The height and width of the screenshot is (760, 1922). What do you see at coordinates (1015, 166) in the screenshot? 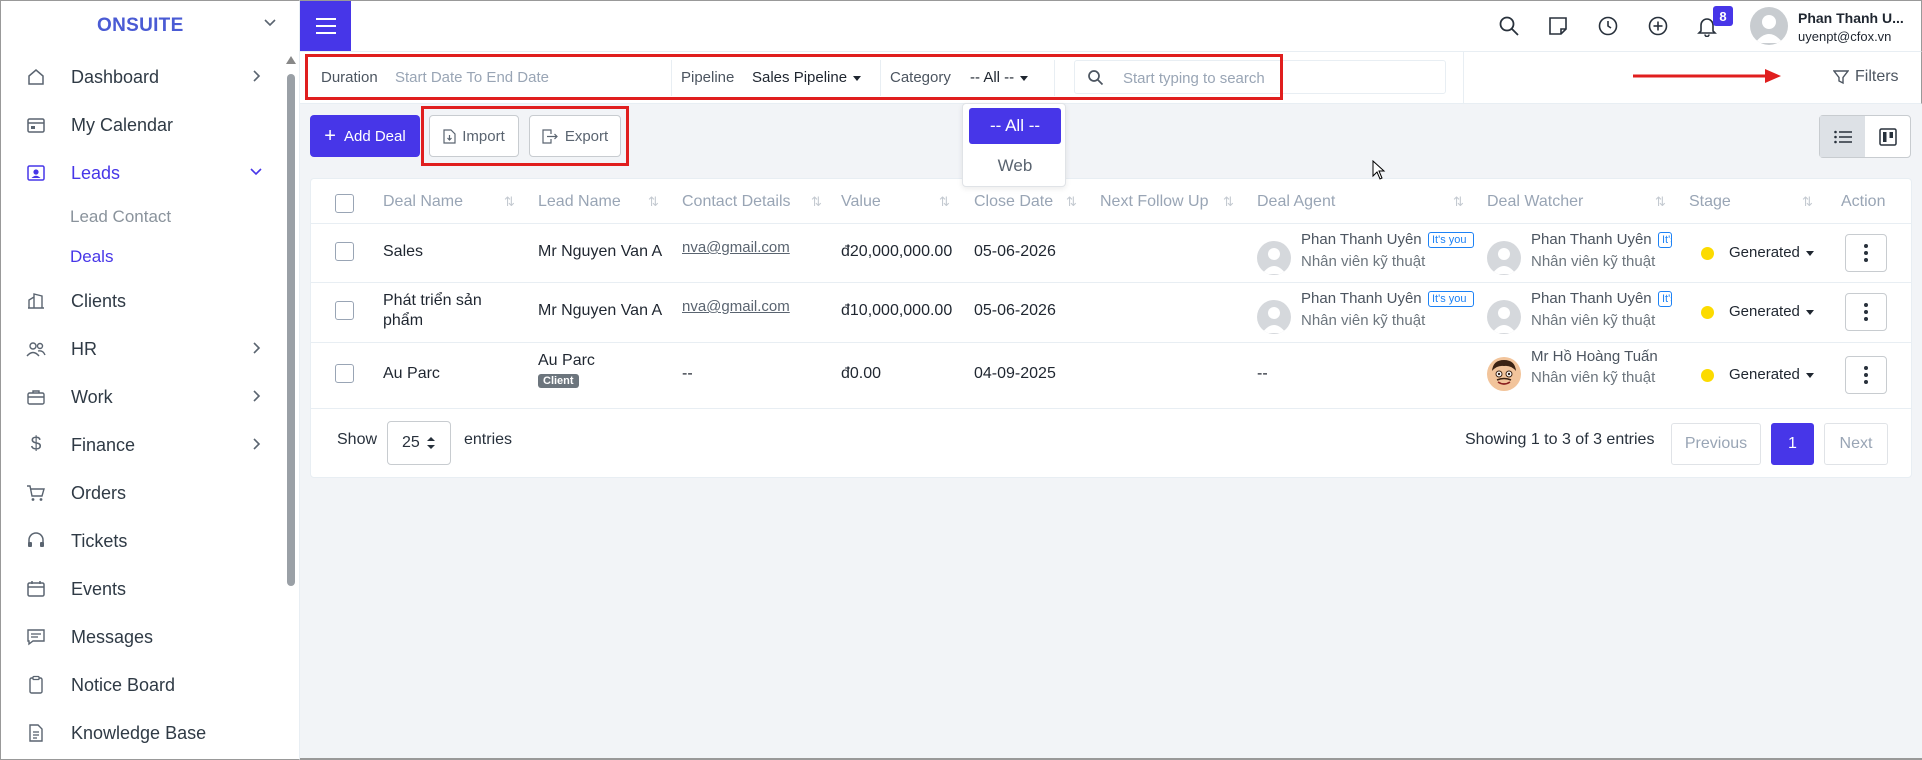
I see `category-option-web: Web` at bounding box center [1015, 166].